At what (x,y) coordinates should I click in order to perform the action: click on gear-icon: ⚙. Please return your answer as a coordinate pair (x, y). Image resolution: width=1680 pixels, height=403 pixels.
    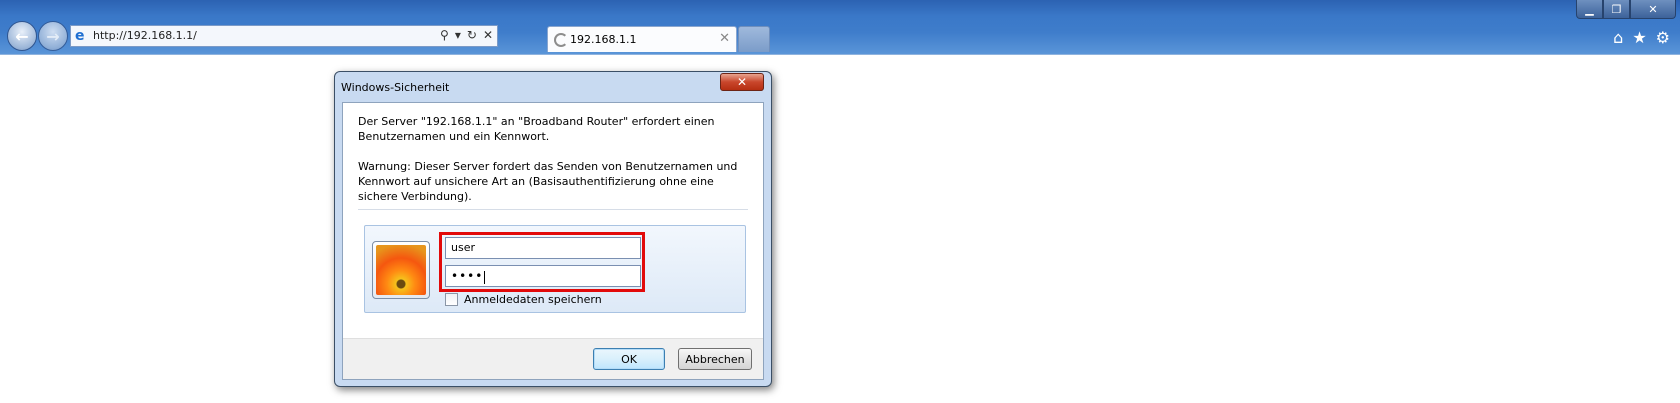
    Looking at the image, I should click on (1663, 37).